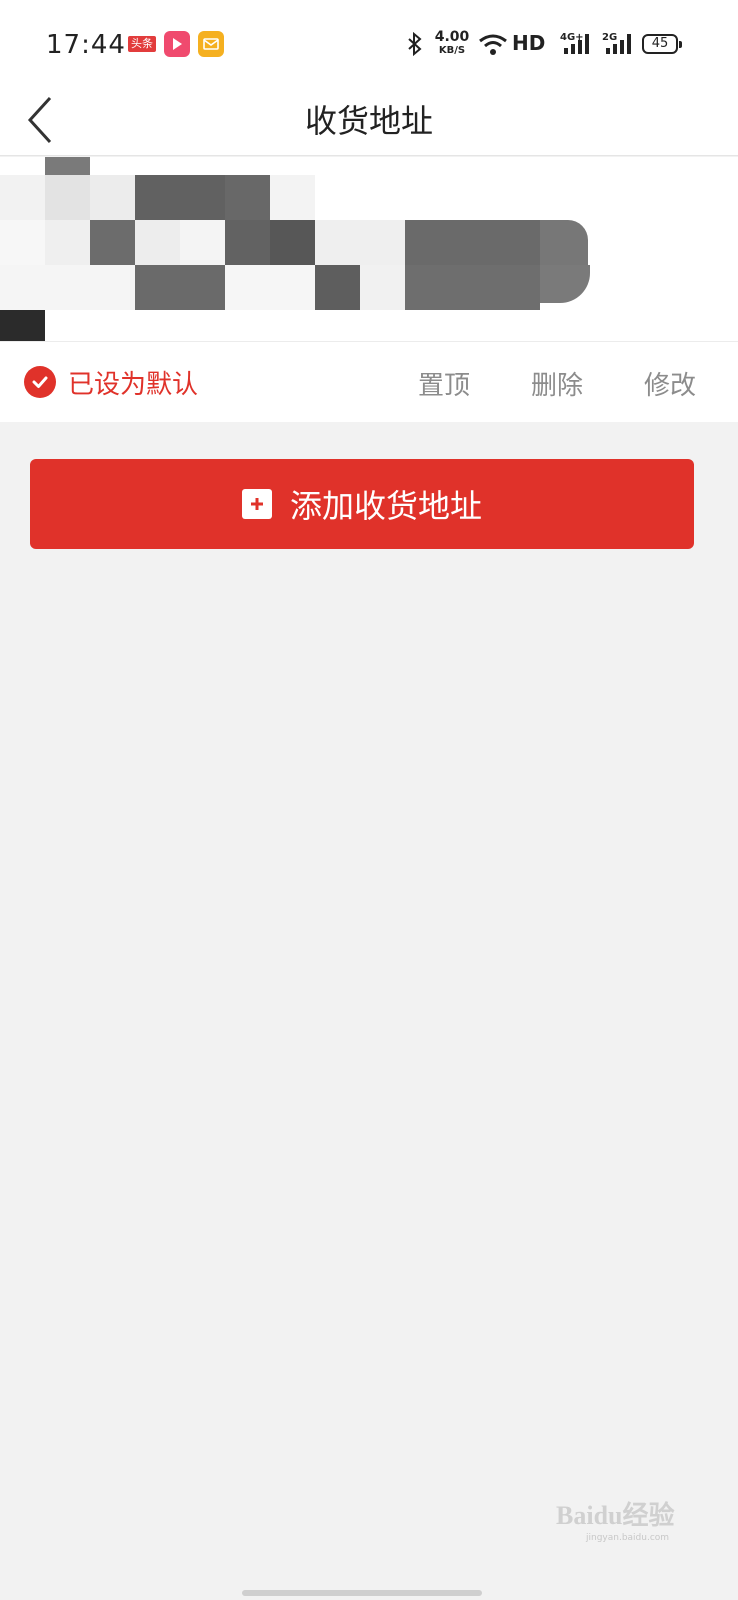  What do you see at coordinates (415, 46) in the screenshot?
I see `bluetooth-icon` at bounding box center [415, 46].